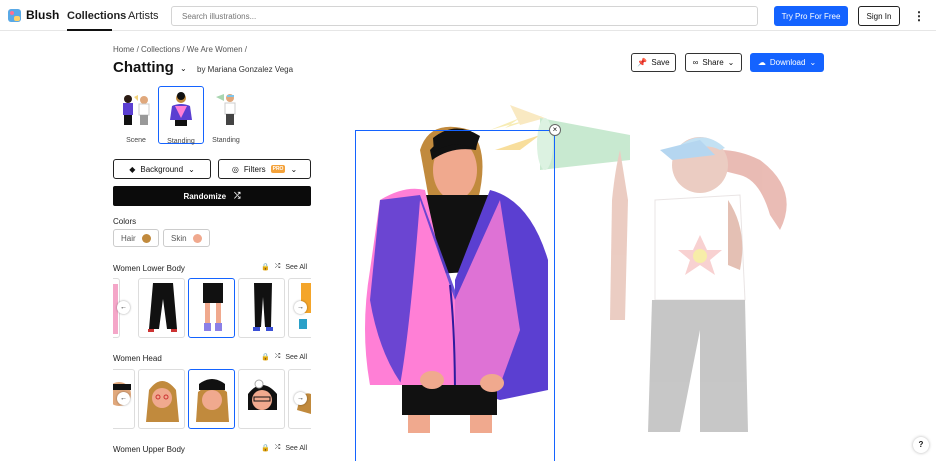  I want to click on share-label: Share, so click(713, 62).